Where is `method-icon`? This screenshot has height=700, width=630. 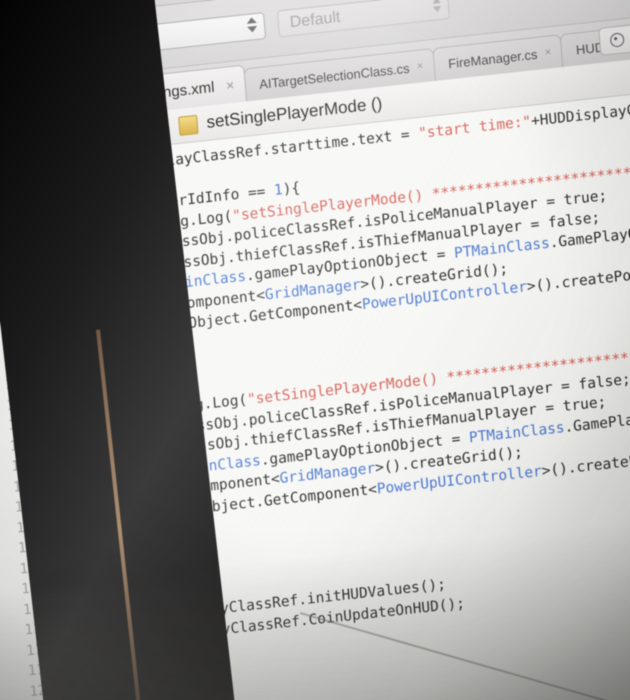
method-icon is located at coordinates (188, 125).